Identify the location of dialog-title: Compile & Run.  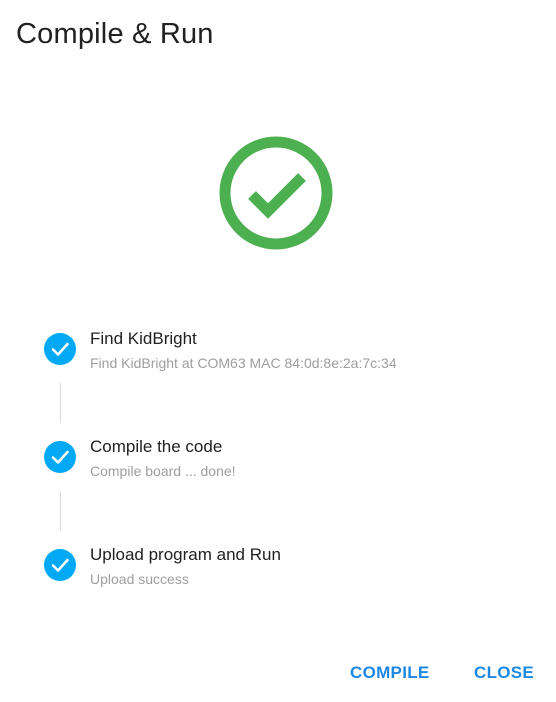
(115, 34).